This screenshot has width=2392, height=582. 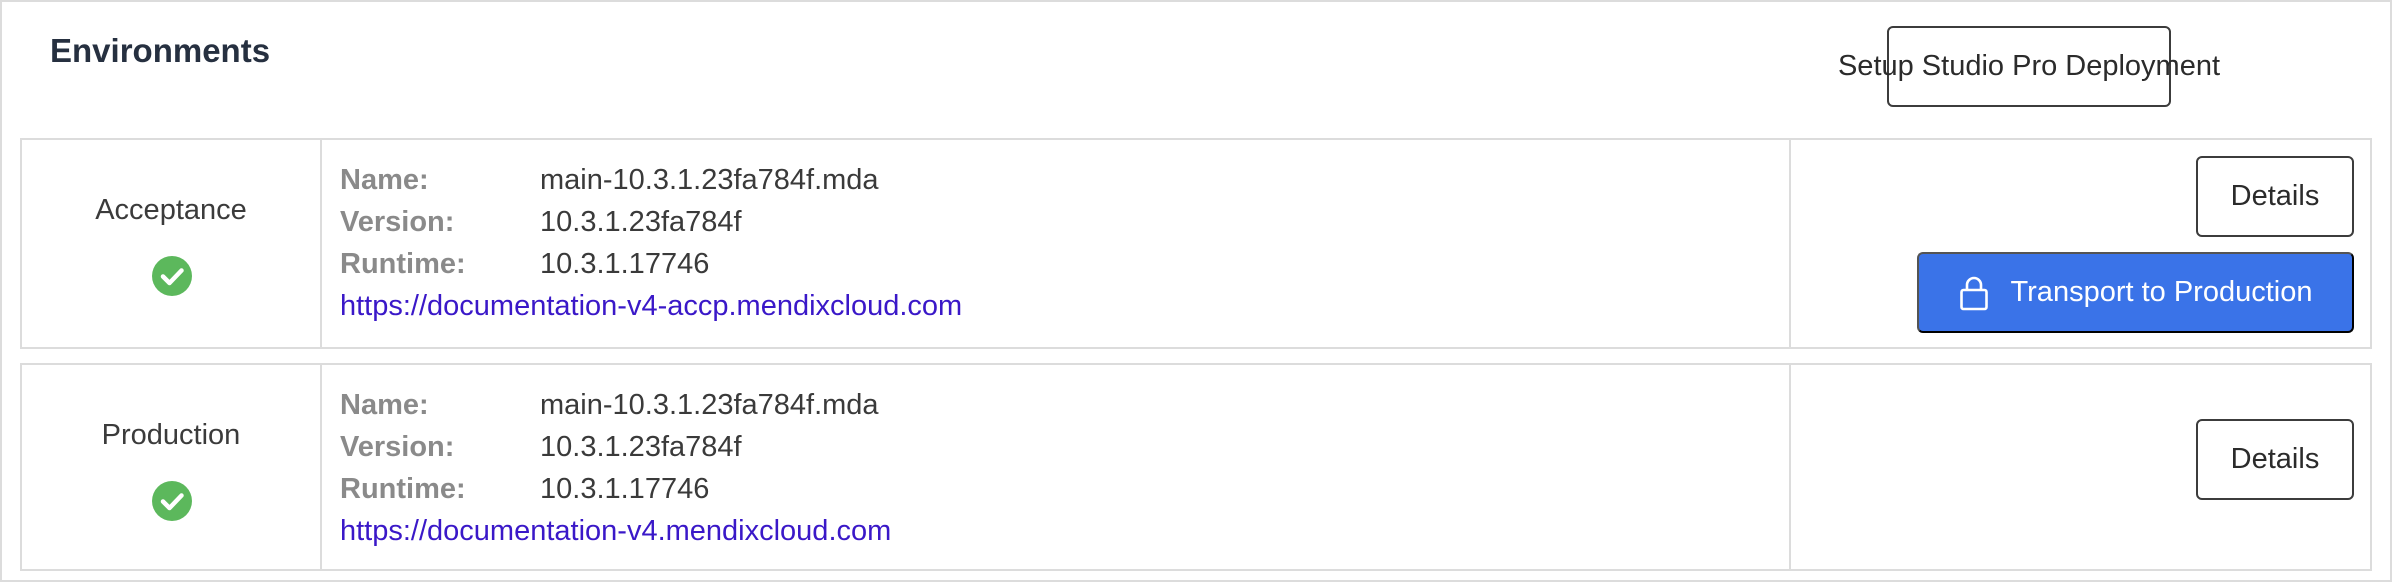 I want to click on environment-name: Acceptance, so click(x=171, y=210).